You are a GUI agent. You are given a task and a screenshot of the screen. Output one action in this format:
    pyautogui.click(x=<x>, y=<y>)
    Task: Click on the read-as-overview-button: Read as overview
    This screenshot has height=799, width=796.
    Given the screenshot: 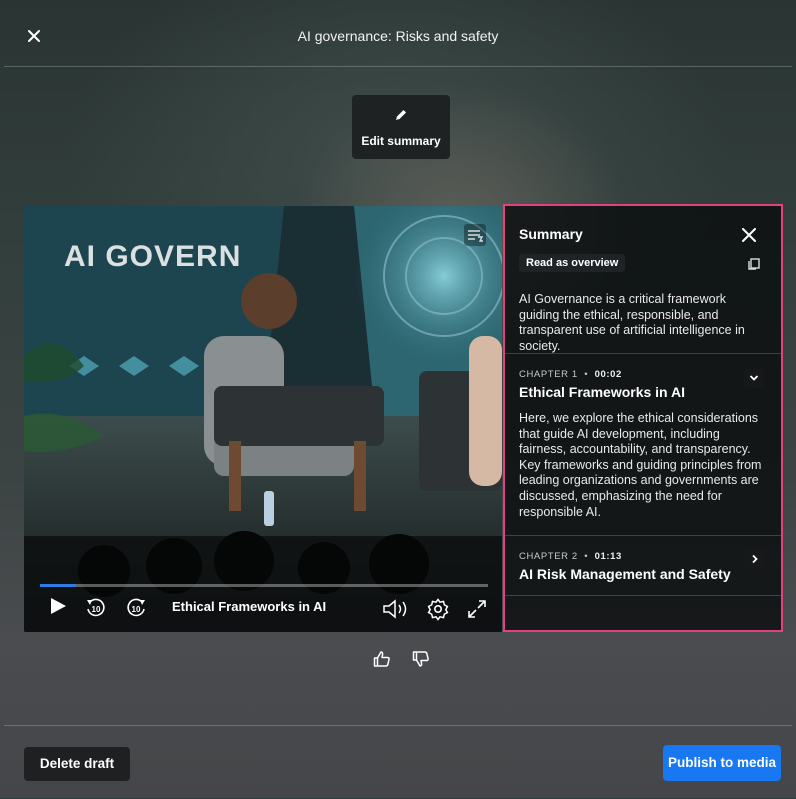 What is the action you would take?
    pyautogui.click(x=572, y=263)
    